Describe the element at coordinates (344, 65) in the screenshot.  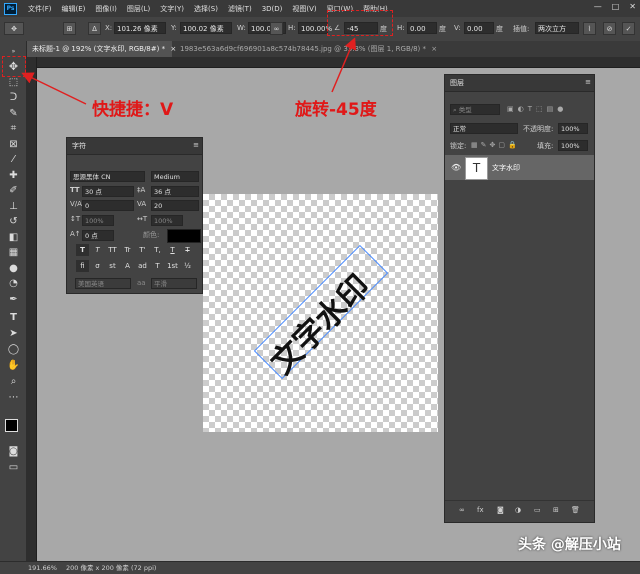
I see `arrow-to-angle-field` at that location.